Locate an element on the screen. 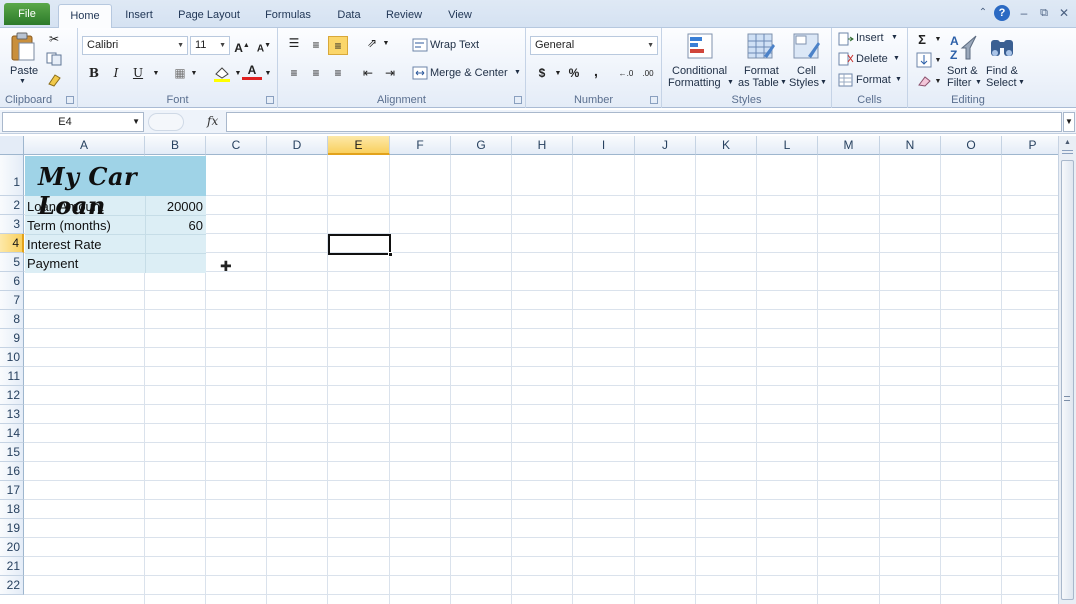  formula-bar-expander is located at coordinates (166, 122).